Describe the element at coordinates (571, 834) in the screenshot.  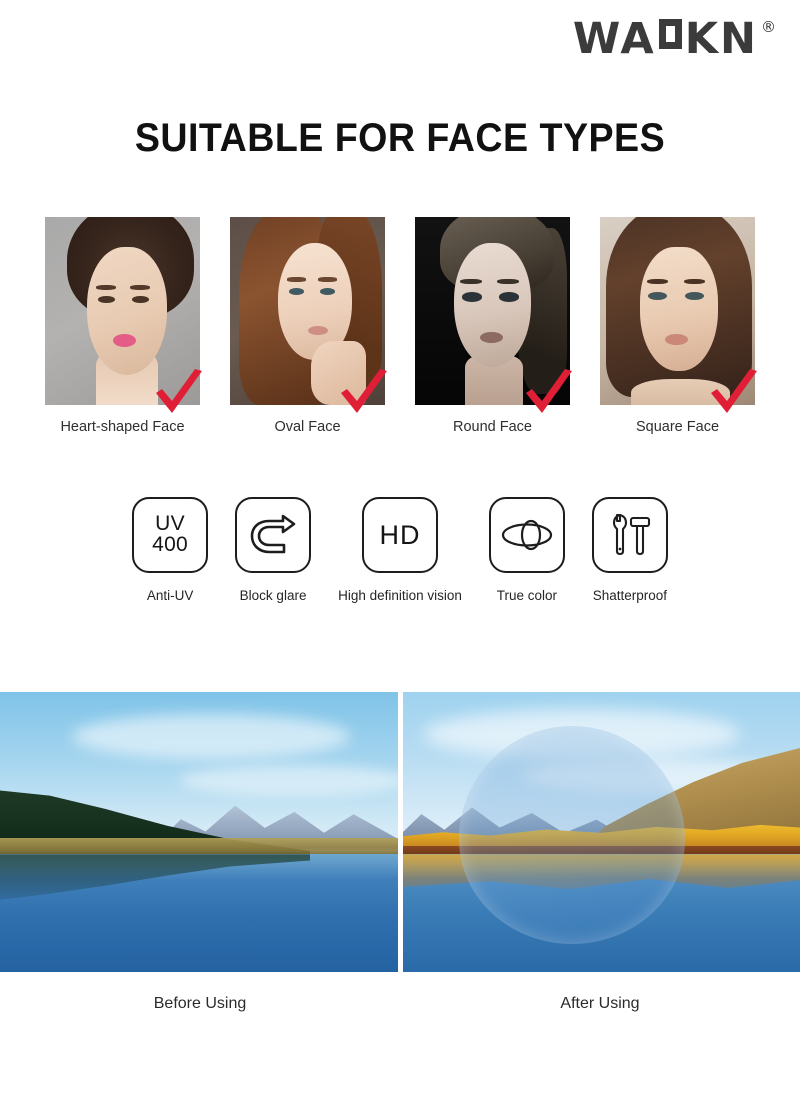
I see `lens-overlay-shape` at that location.